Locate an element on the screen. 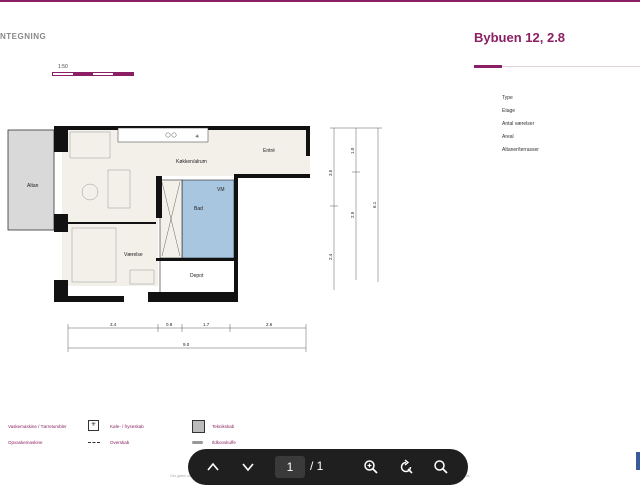 The height and width of the screenshot is (485, 640). room-label-kitchen: Køkken/alrum is located at coordinates (191, 162).